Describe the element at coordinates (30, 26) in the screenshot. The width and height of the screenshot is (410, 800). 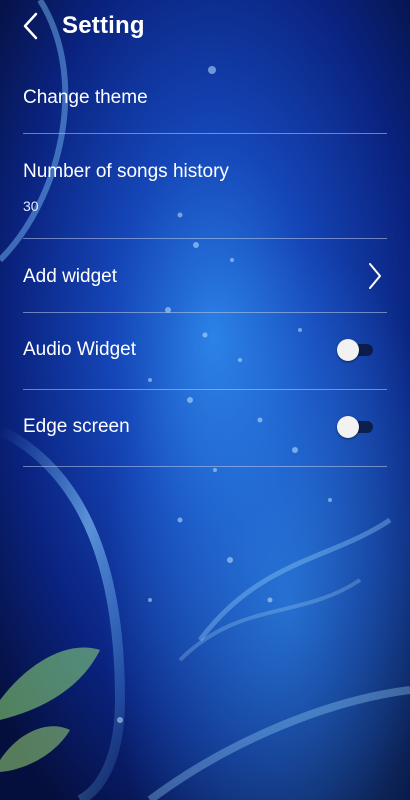
I see `chevron-left-icon` at that location.